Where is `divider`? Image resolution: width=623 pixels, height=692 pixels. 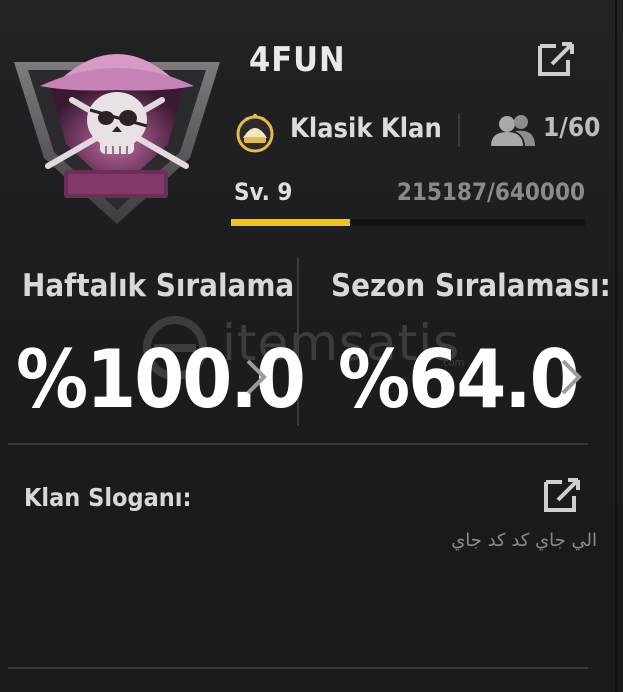
divider is located at coordinates (459, 130).